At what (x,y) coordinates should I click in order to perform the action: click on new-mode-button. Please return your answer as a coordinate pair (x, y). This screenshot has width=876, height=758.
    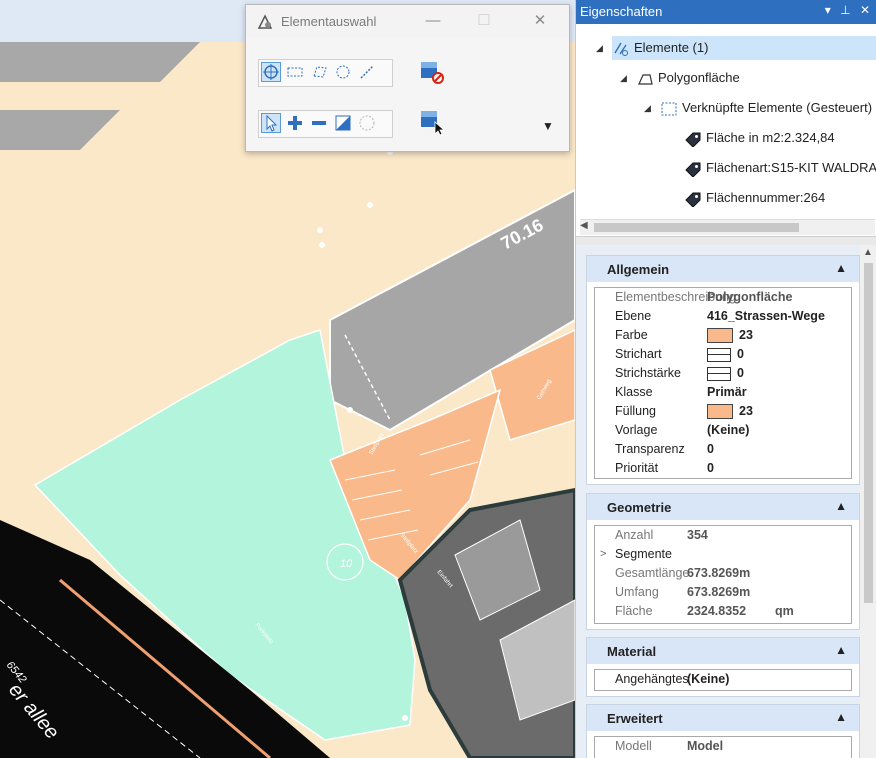
    Looking at the image, I should click on (271, 123).